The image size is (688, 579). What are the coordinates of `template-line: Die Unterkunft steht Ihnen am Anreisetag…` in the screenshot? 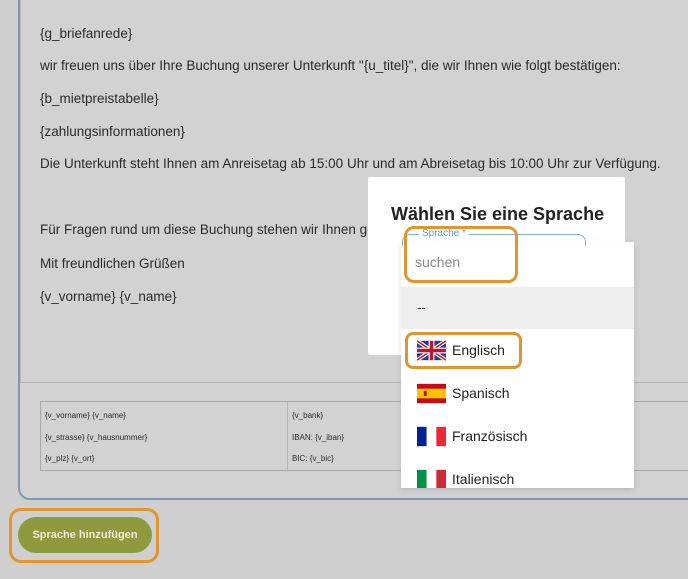 It's located at (350, 163).